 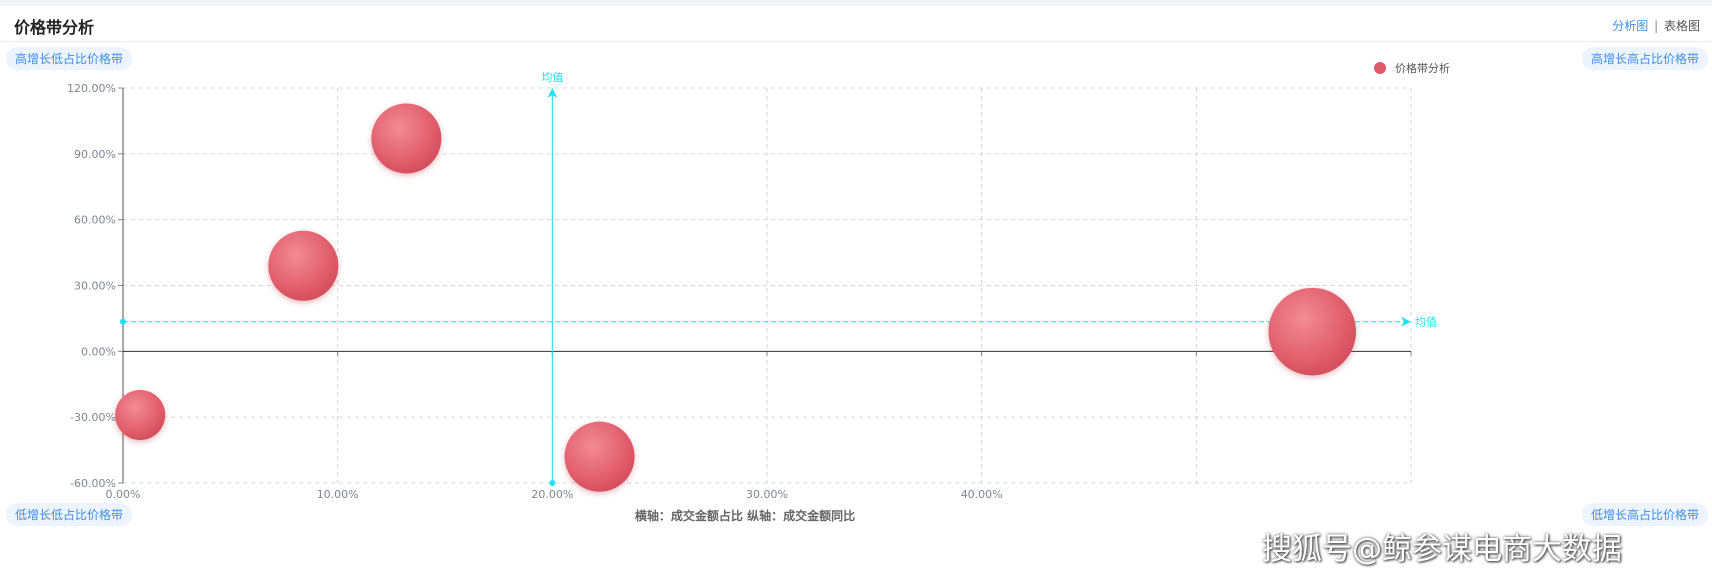 I want to click on legend-label: 价格带分析, so click(x=1422, y=68).